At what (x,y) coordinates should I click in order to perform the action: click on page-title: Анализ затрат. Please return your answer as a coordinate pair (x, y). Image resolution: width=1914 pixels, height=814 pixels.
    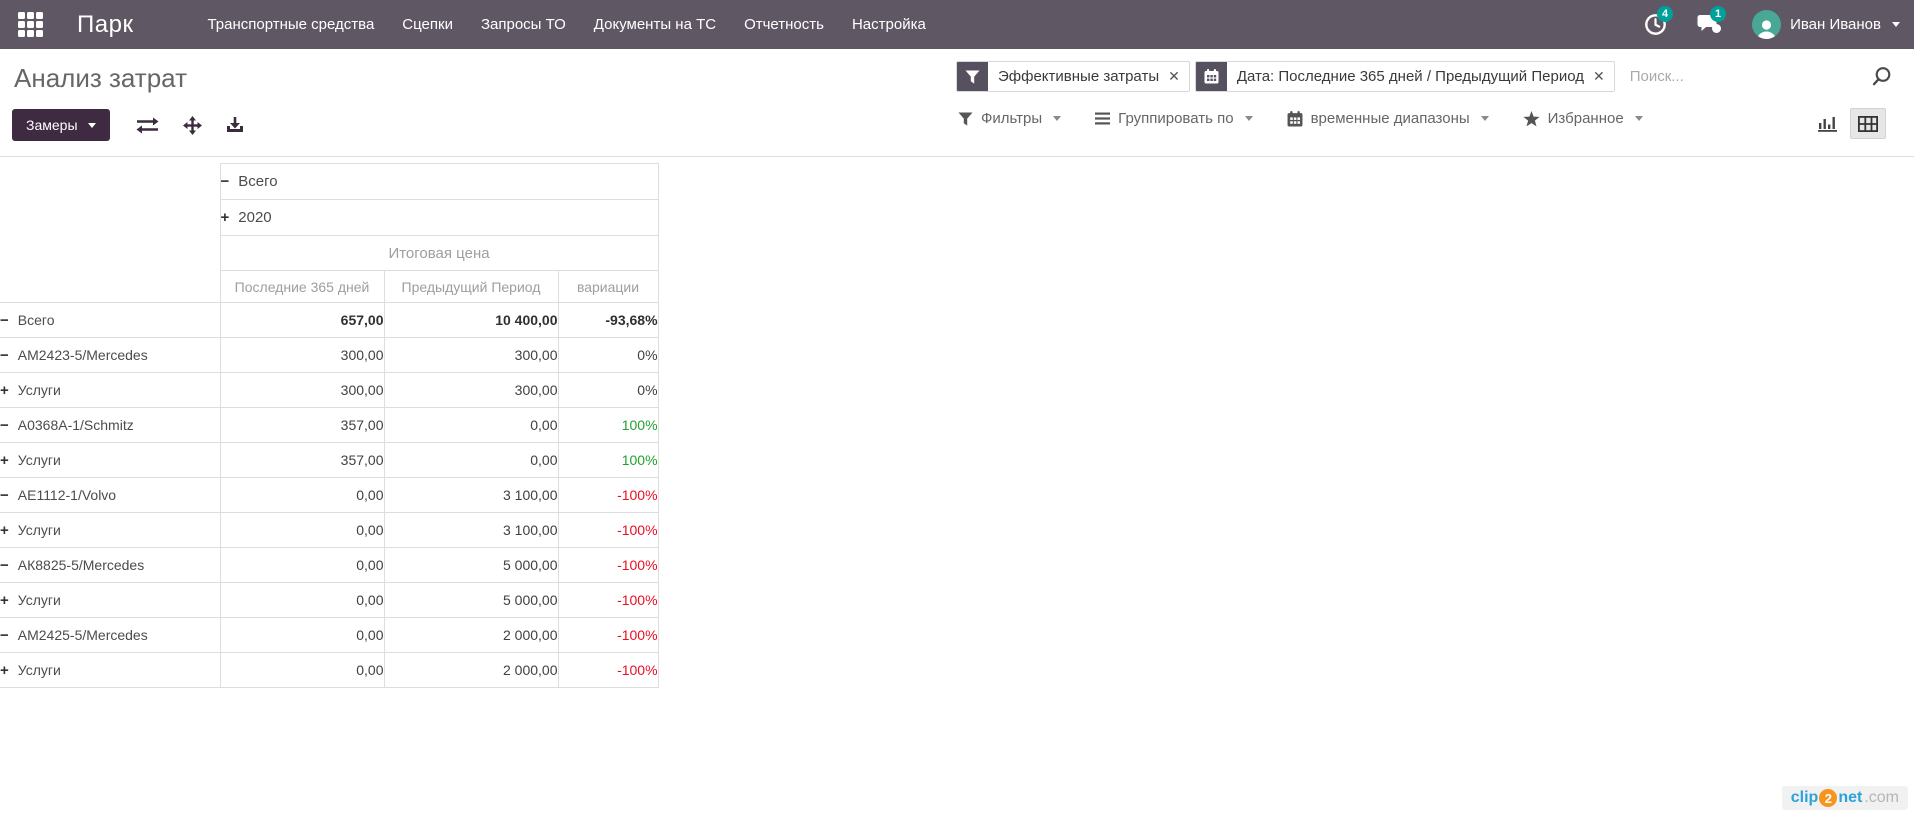
    Looking at the image, I should click on (100, 78).